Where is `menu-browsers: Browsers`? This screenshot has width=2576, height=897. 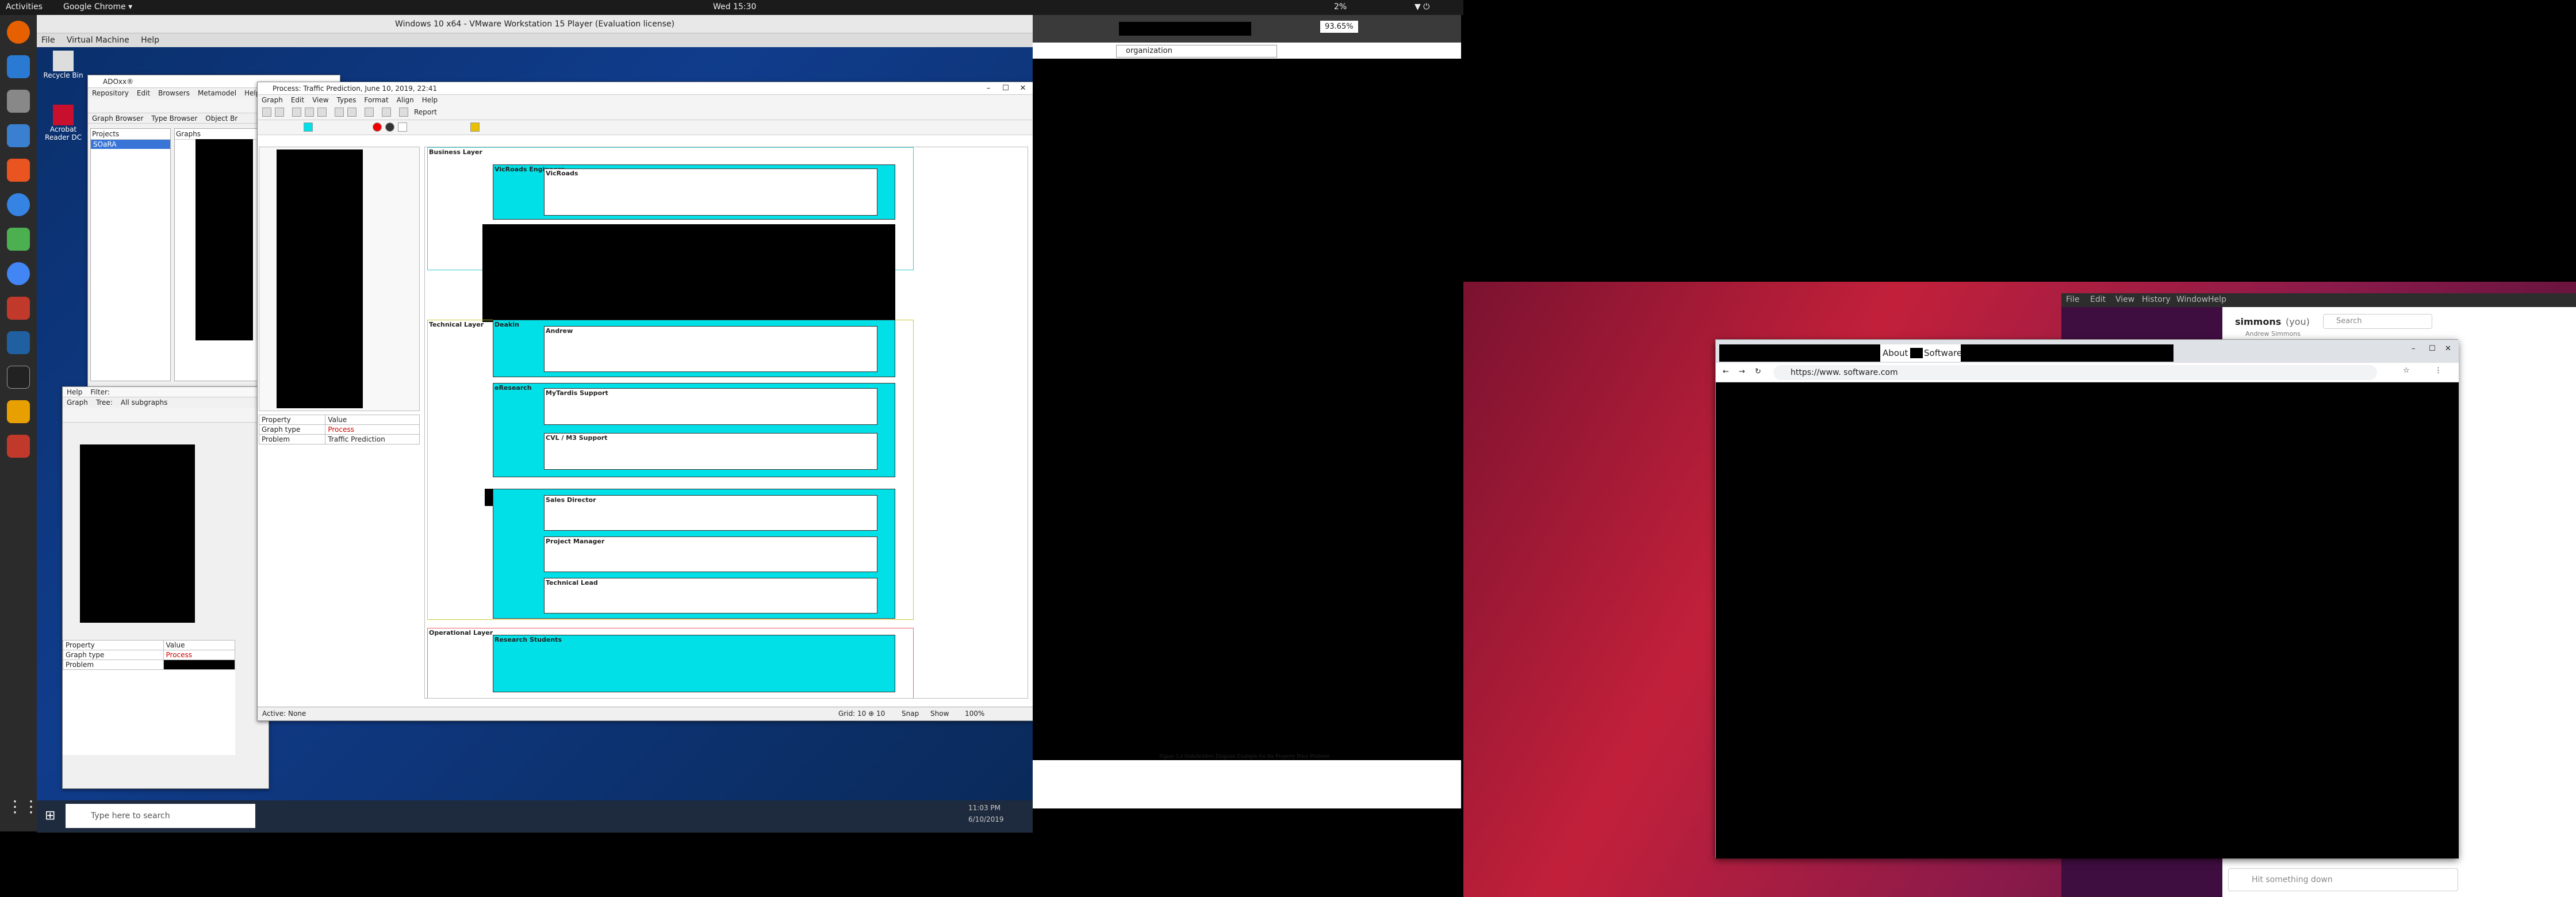
menu-browsers: Browsers is located at coordinates (174, 93).